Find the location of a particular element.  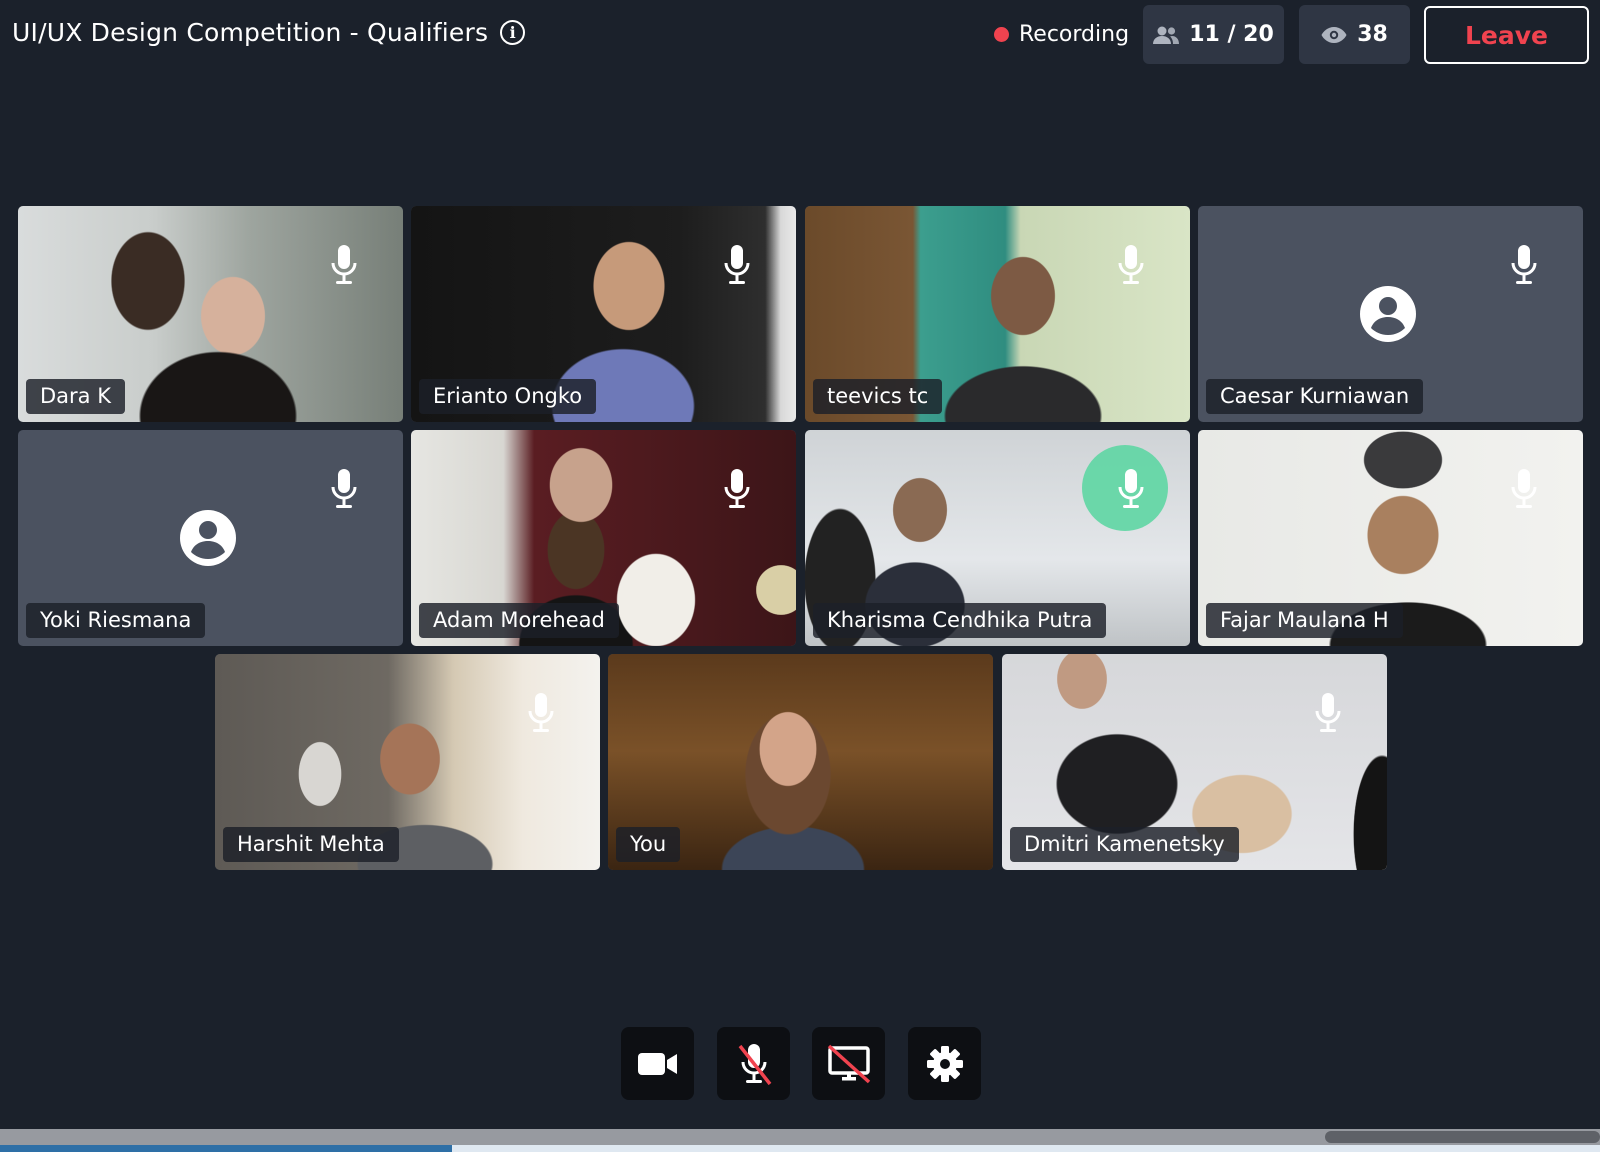

participant-name: Erianto Ongko is located at coordinates (508, 396).